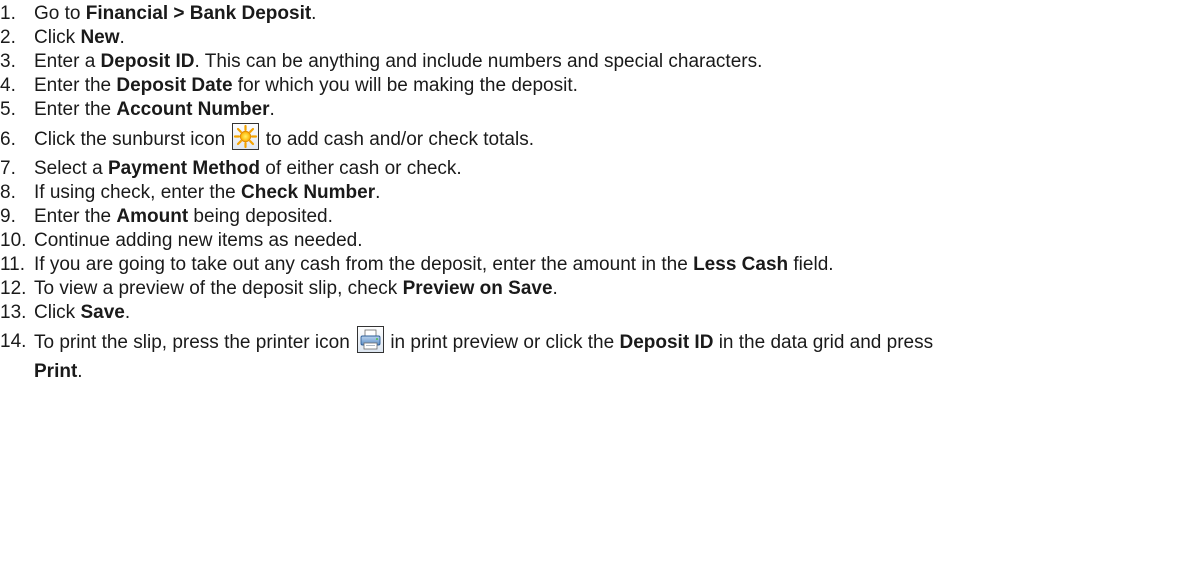 Image resolution: width=1192 pixels, height=564 pixels. What do you see at coordinates (397, 139) in the screenshot?
I see `step-text: to add cash and/or check totals.` at bounding box center [397, 139].